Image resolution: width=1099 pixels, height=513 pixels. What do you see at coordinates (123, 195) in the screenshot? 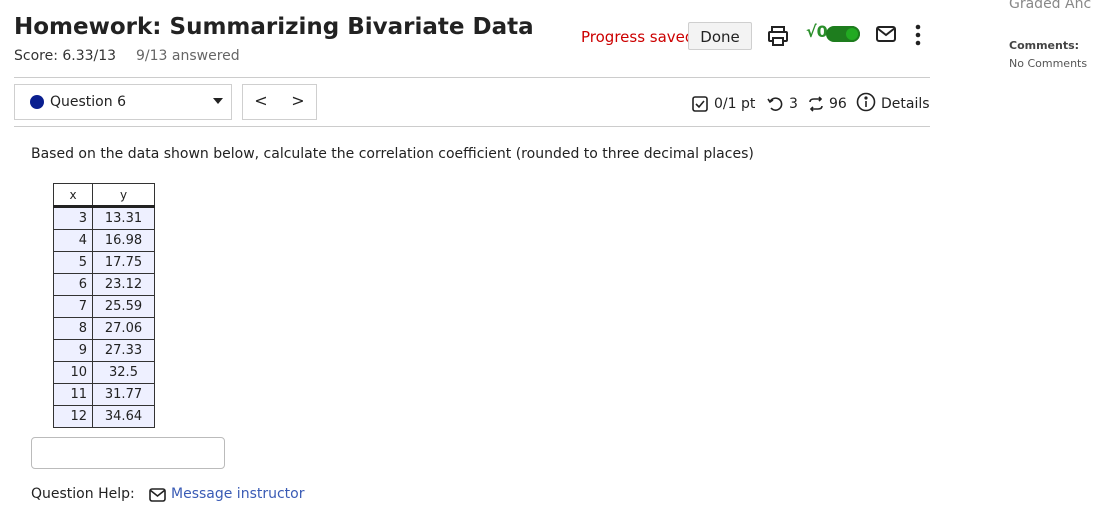
I see `table-header-y: y` at bounding box center [123, 195].